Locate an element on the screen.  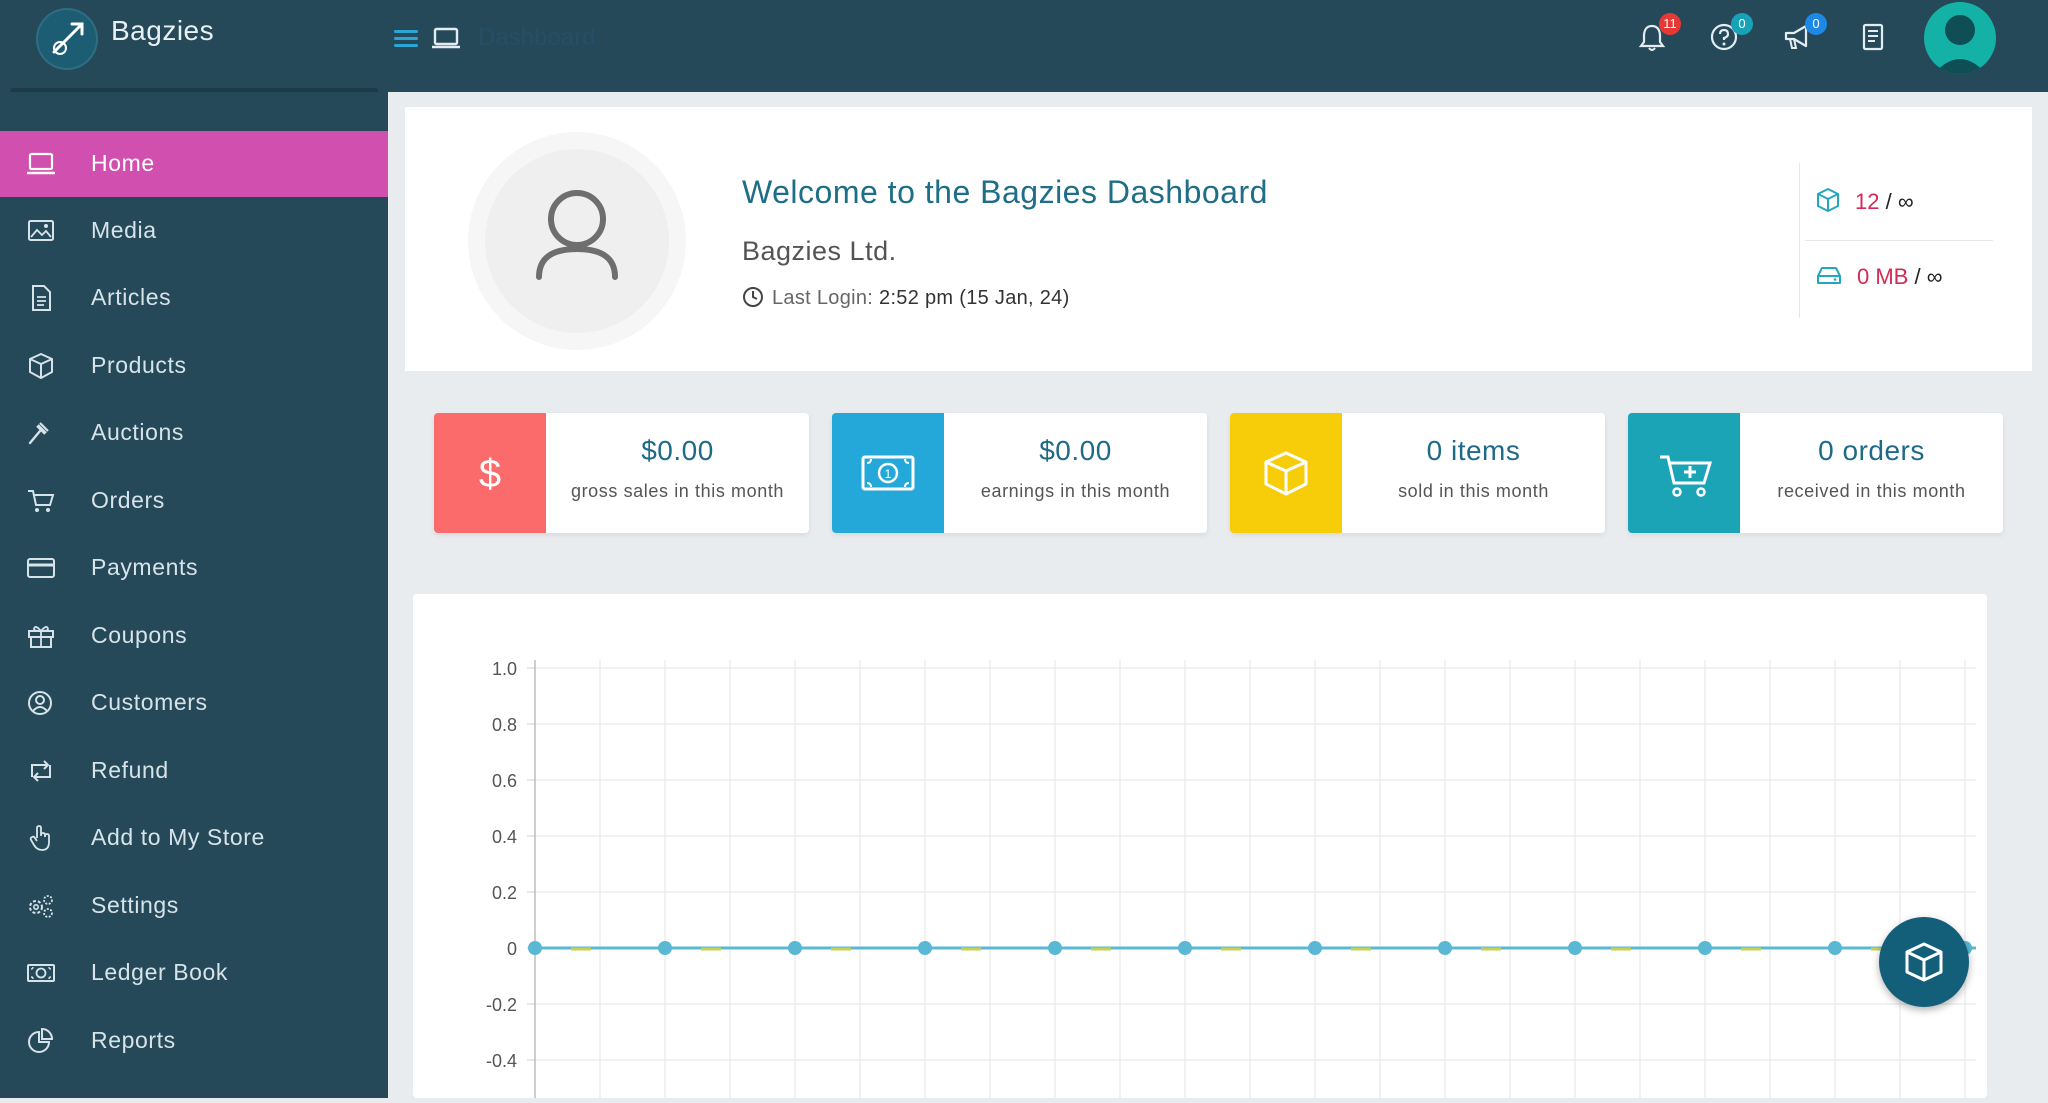
brand-logo is located at coordinates (67, 39).